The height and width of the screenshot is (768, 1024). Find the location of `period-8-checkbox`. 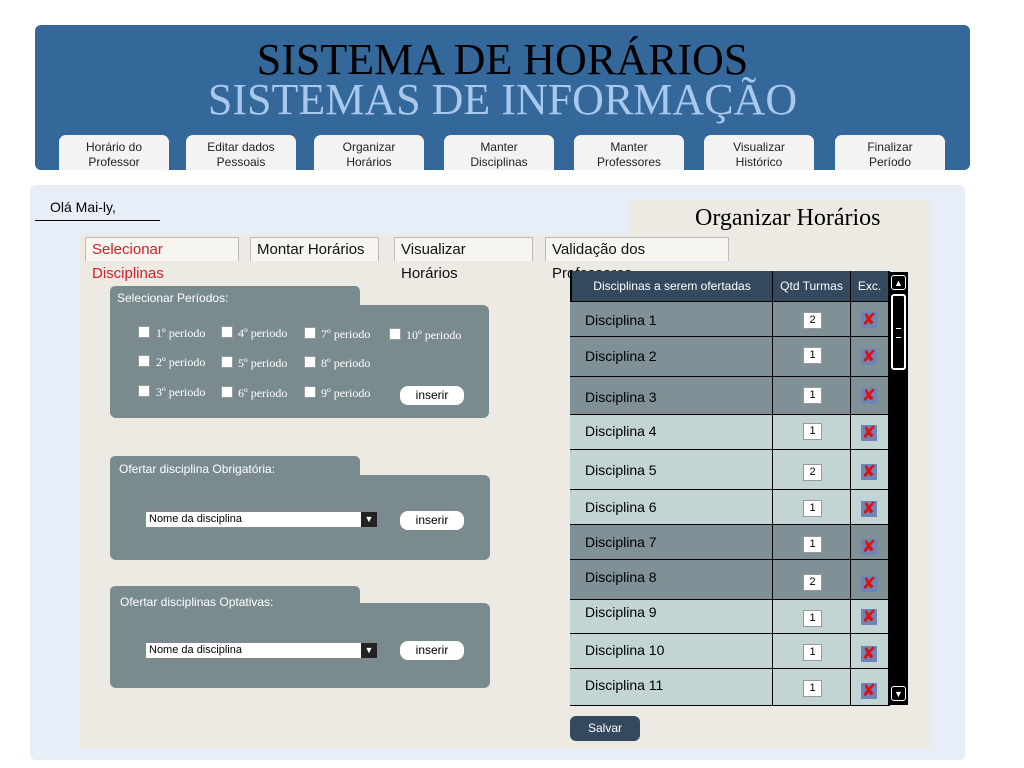

period-8-checkbox is located at coordinates (310, 362).